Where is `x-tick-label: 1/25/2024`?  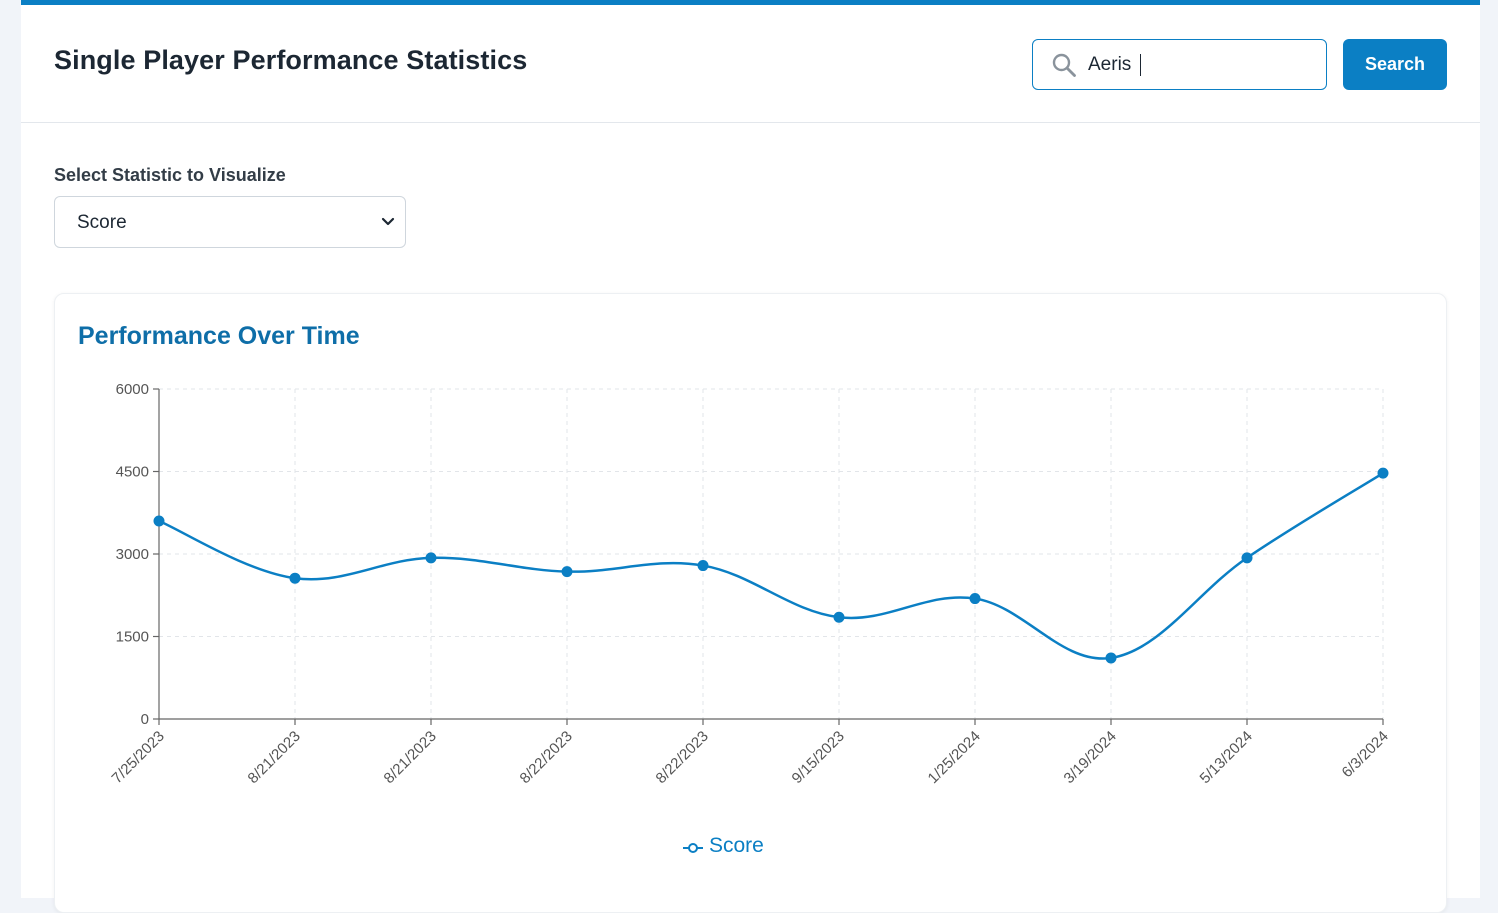
x-tick-label: 1/25/2024 is located at coordinates (954, 757).